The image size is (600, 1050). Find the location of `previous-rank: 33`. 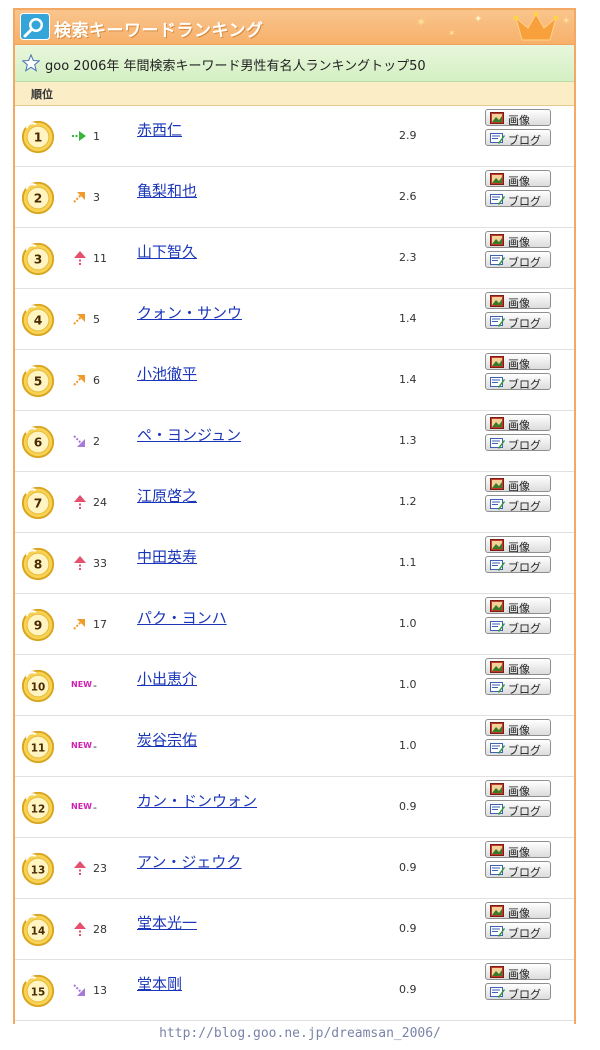

previous-rank: 33 is located at coordinates (100, 563).